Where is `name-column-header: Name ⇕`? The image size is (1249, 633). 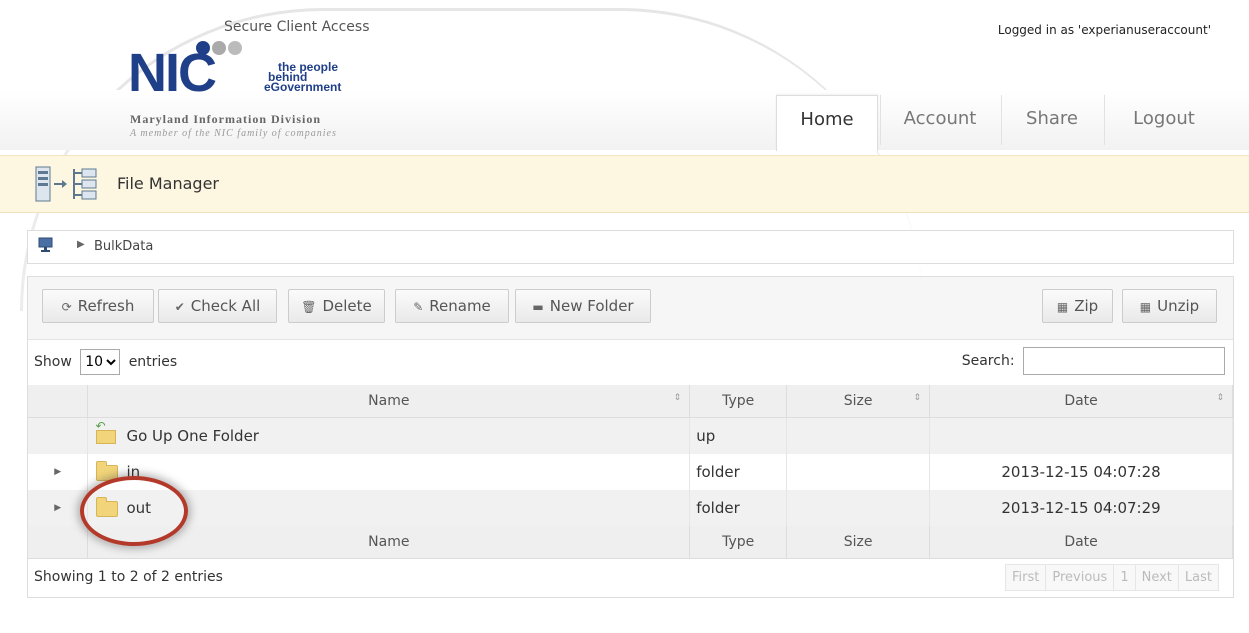
name-column-header: Name ⇕ is located at coordinates (389, 401).